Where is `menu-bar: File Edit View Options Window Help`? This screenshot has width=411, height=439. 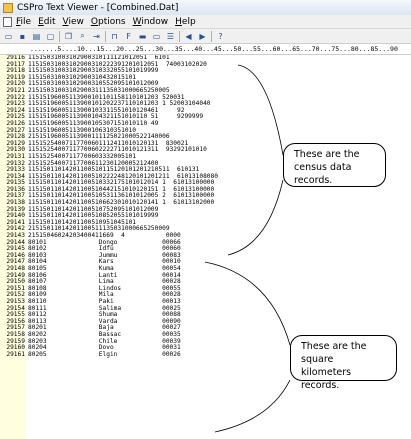
menu-bar: File Edit View Options Window Help is located at coordinates (205, 22).